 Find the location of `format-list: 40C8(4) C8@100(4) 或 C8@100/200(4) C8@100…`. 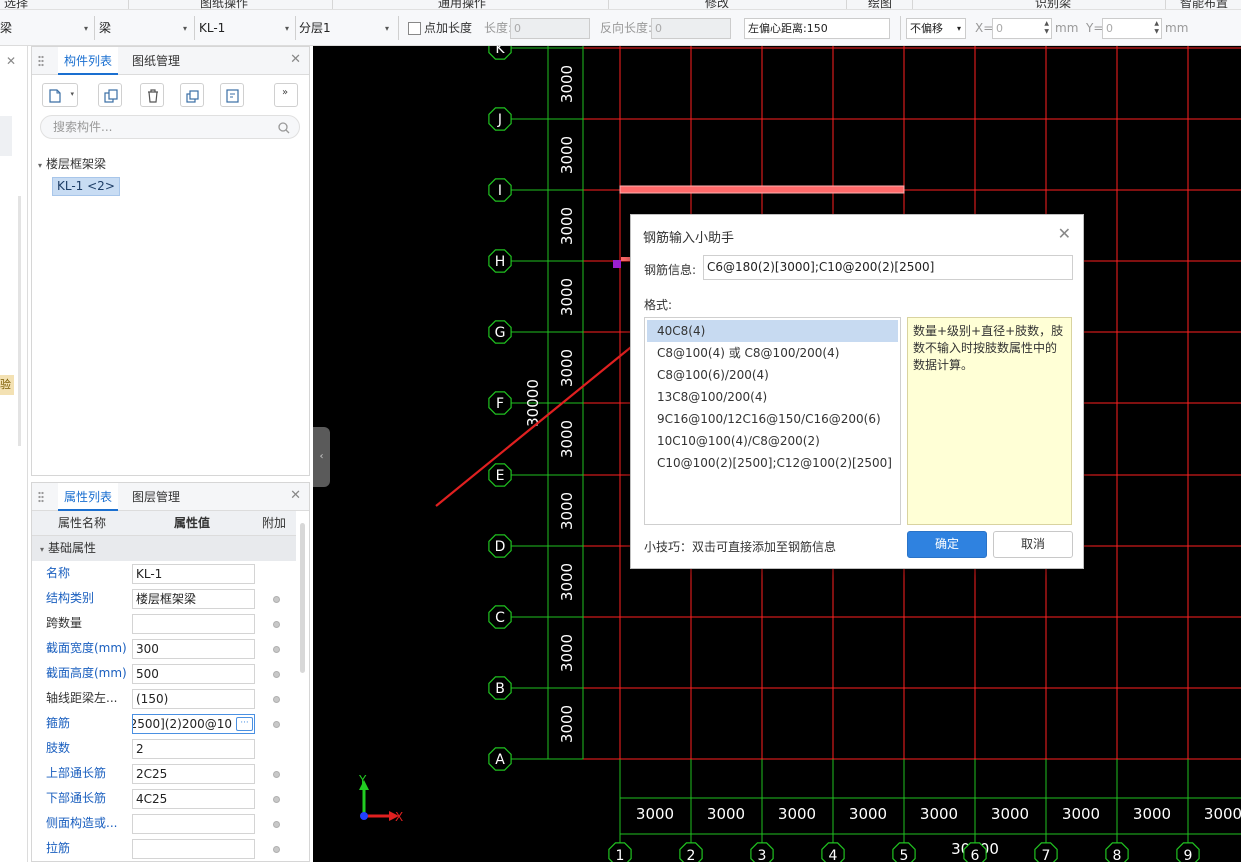

format-list: 40C8(4) C8@100(4) 或 C8@100/200(4) C8@100… is located at coordinates (772, 421).